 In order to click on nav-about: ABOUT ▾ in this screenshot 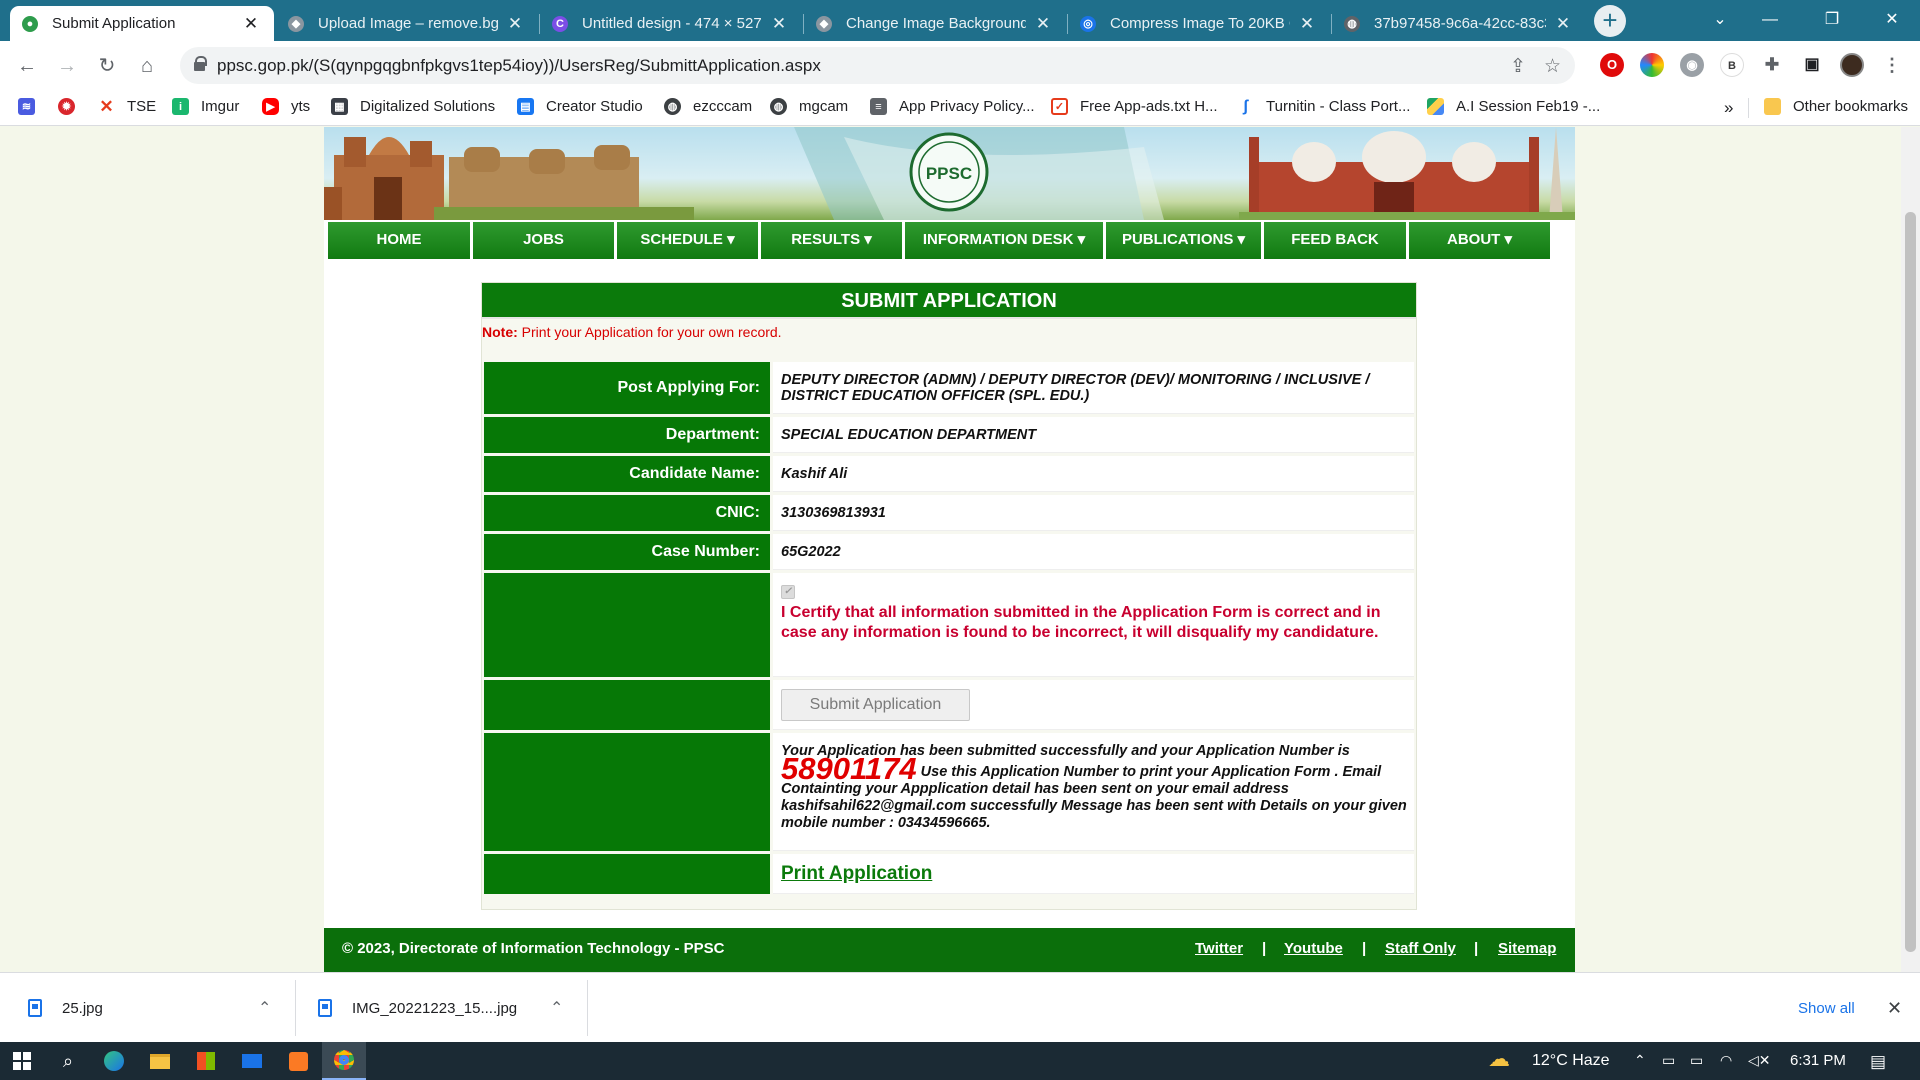, I will do `click(1479, 240)`.